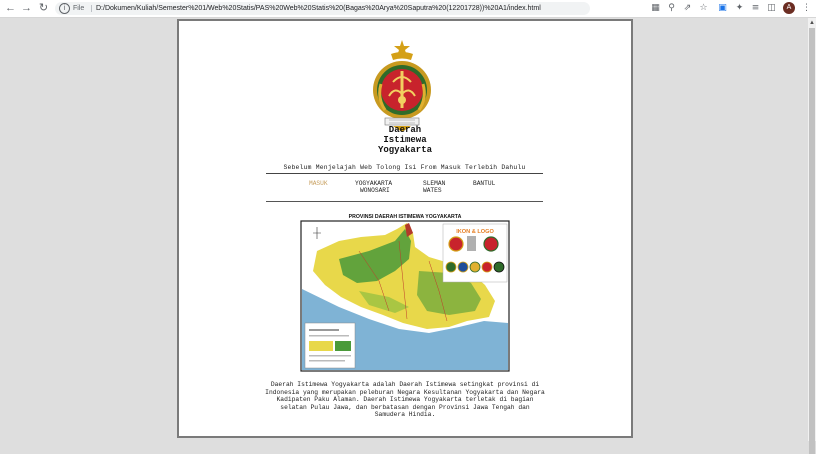 Image resolution: width=816 pixels, height=454 pixels. I want to click on extension-translate-icon: ▣, so click(722, 8).